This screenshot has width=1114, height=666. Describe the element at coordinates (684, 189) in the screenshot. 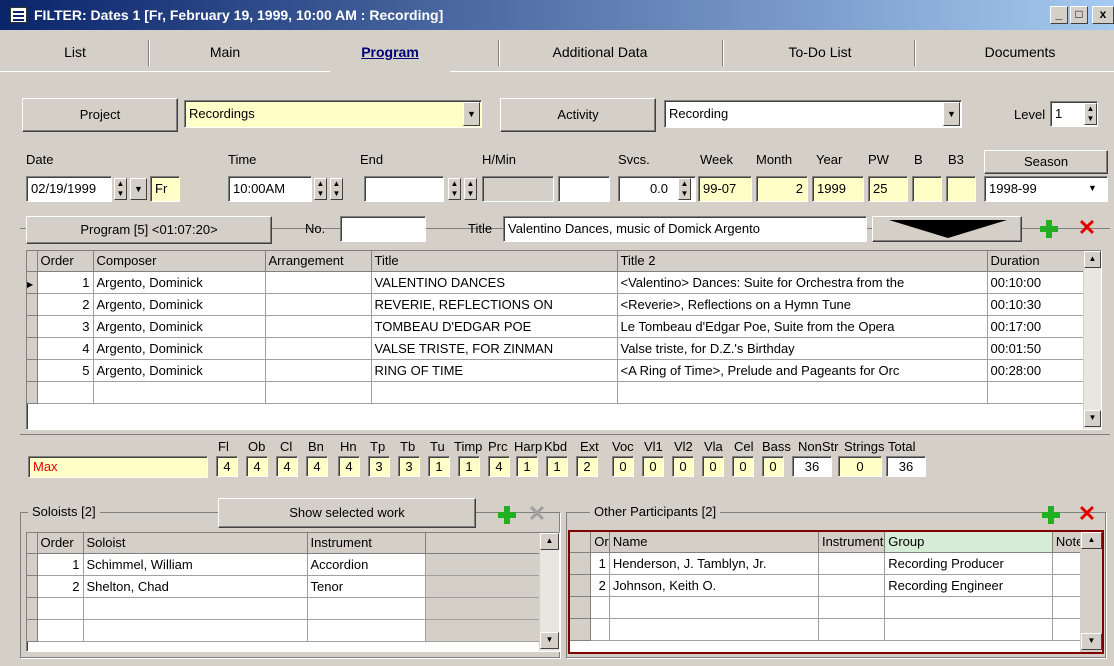

I see `svcs-spin-icon: ▲ ▼` at that location.